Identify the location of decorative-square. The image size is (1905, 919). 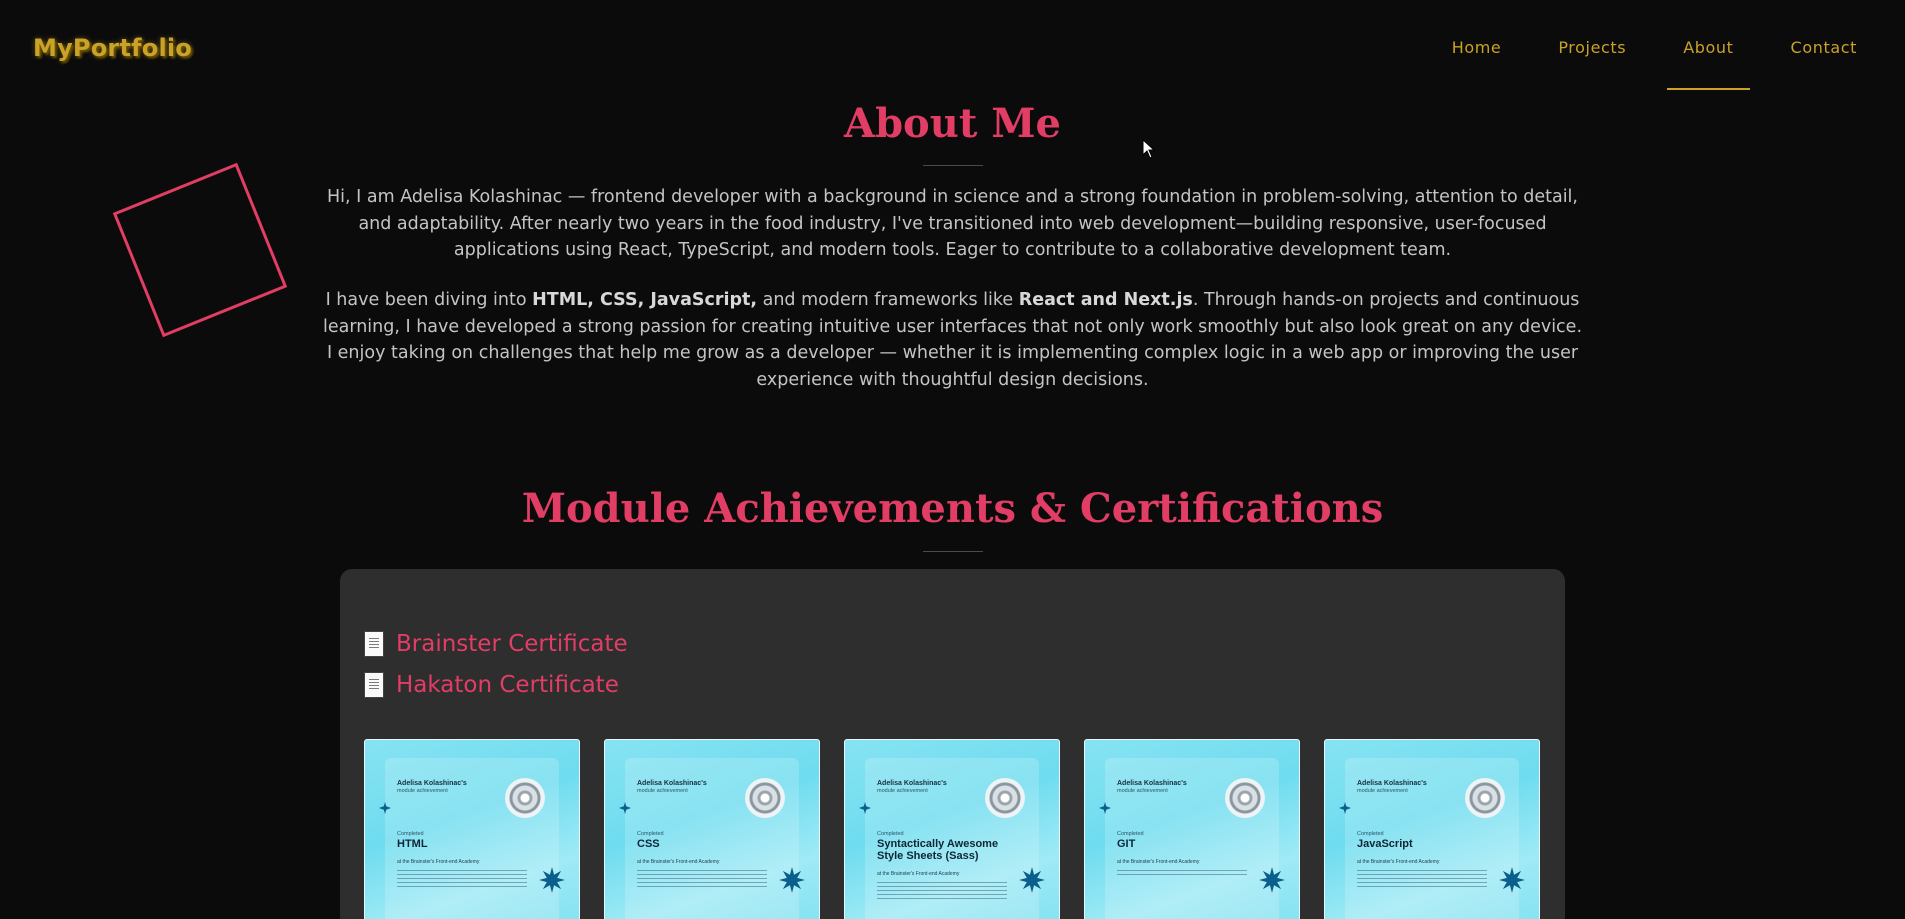
(200, 250).